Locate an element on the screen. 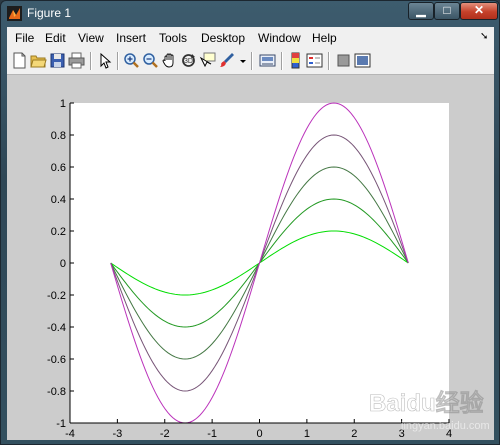 The image size is (500, 445). link-plot-button is located at coordinates (267, 60).